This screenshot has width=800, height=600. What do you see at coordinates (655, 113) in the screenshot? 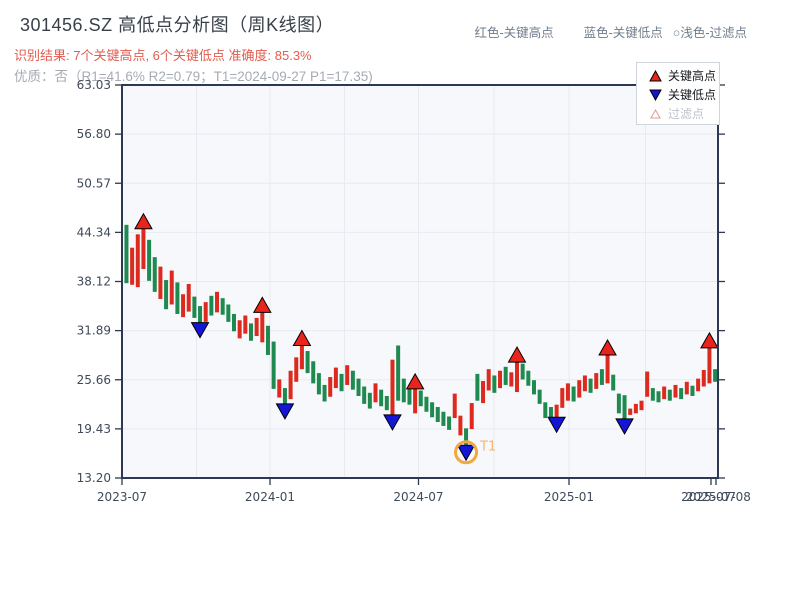
I see `triangle-up-outline-icon` at bounding box center [655, 113].